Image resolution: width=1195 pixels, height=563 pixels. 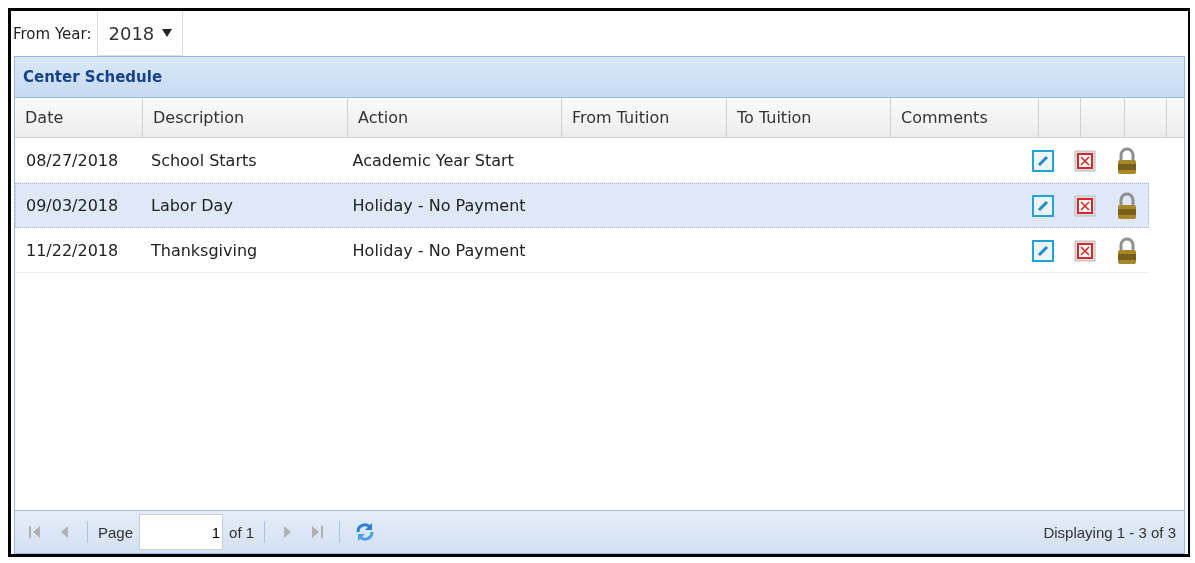 What do you see at coordinates (181, 532) in the screenshot?
I see `page-field: 1` at bounding box center [181, 532].